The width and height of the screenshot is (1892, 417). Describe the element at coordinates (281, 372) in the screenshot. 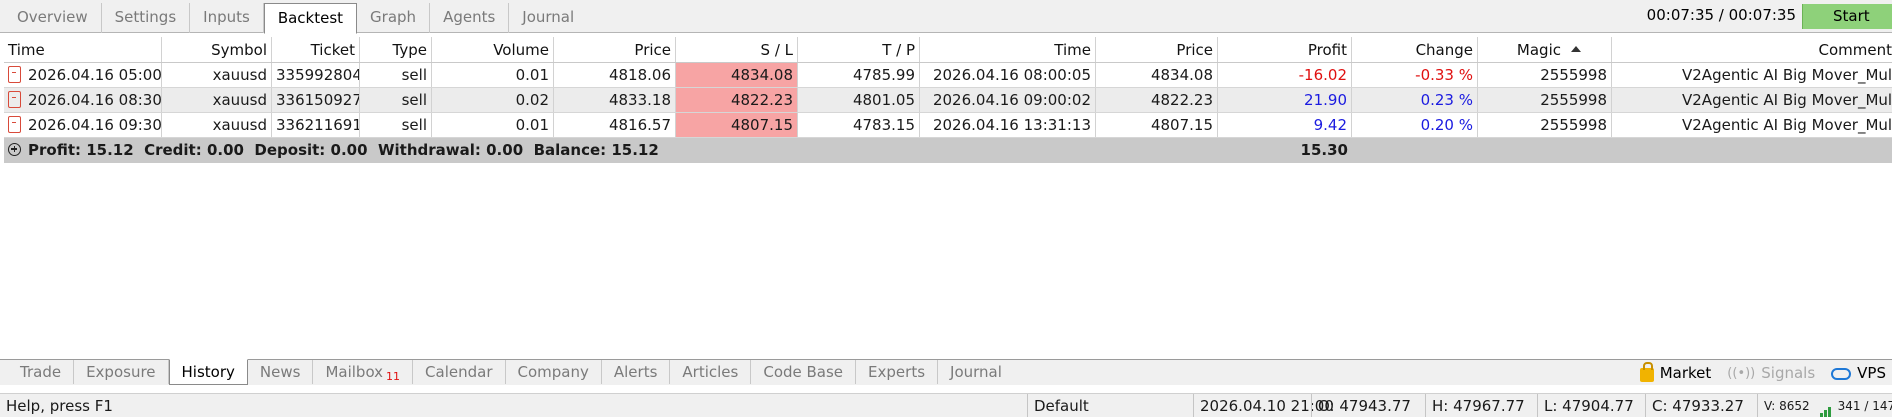

I see `tab-news: News` at that location.